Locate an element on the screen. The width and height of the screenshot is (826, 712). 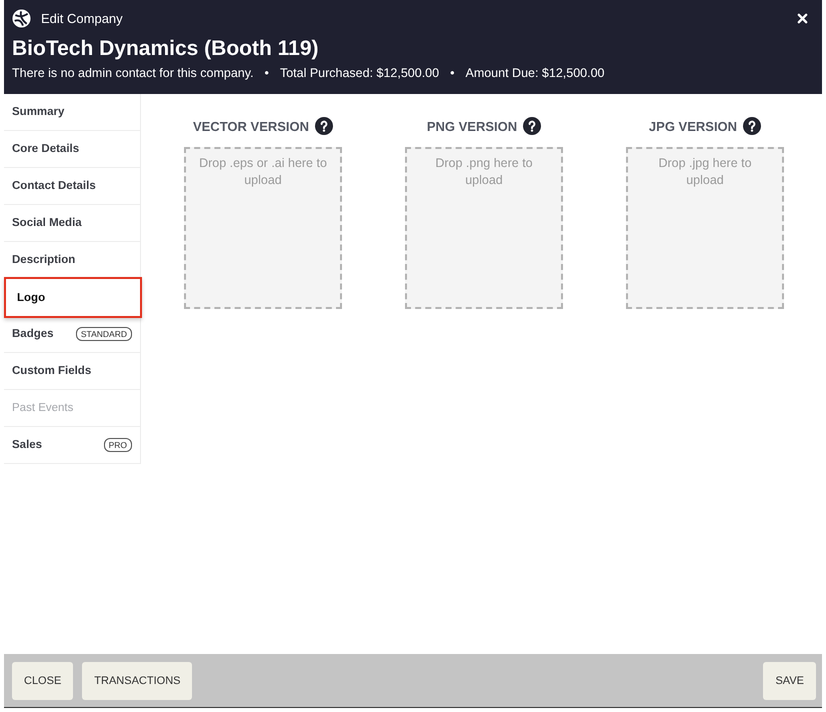
sidebar-item: Social Media is located at coordinates (72, 223).